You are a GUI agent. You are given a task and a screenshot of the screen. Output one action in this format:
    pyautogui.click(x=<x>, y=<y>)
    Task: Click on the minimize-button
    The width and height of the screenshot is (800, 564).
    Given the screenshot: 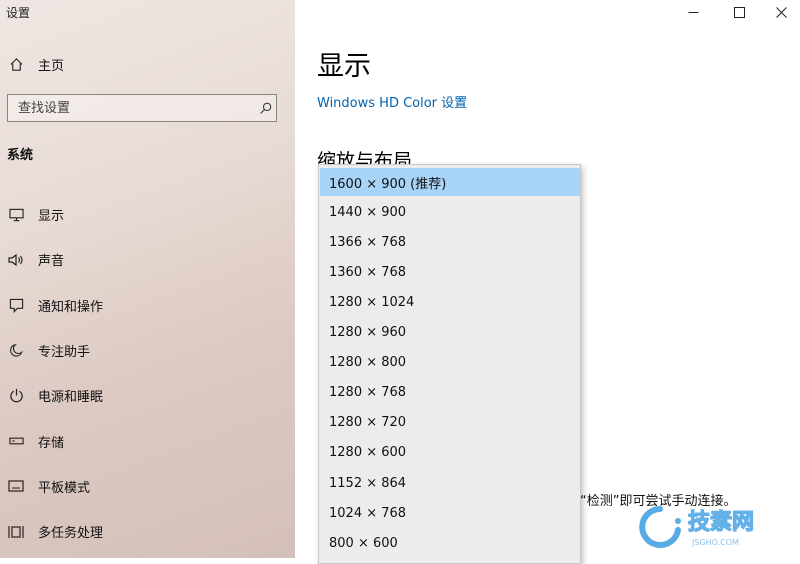 What is the action you would take?
    pyautogui.click(x=693, y=12)
    